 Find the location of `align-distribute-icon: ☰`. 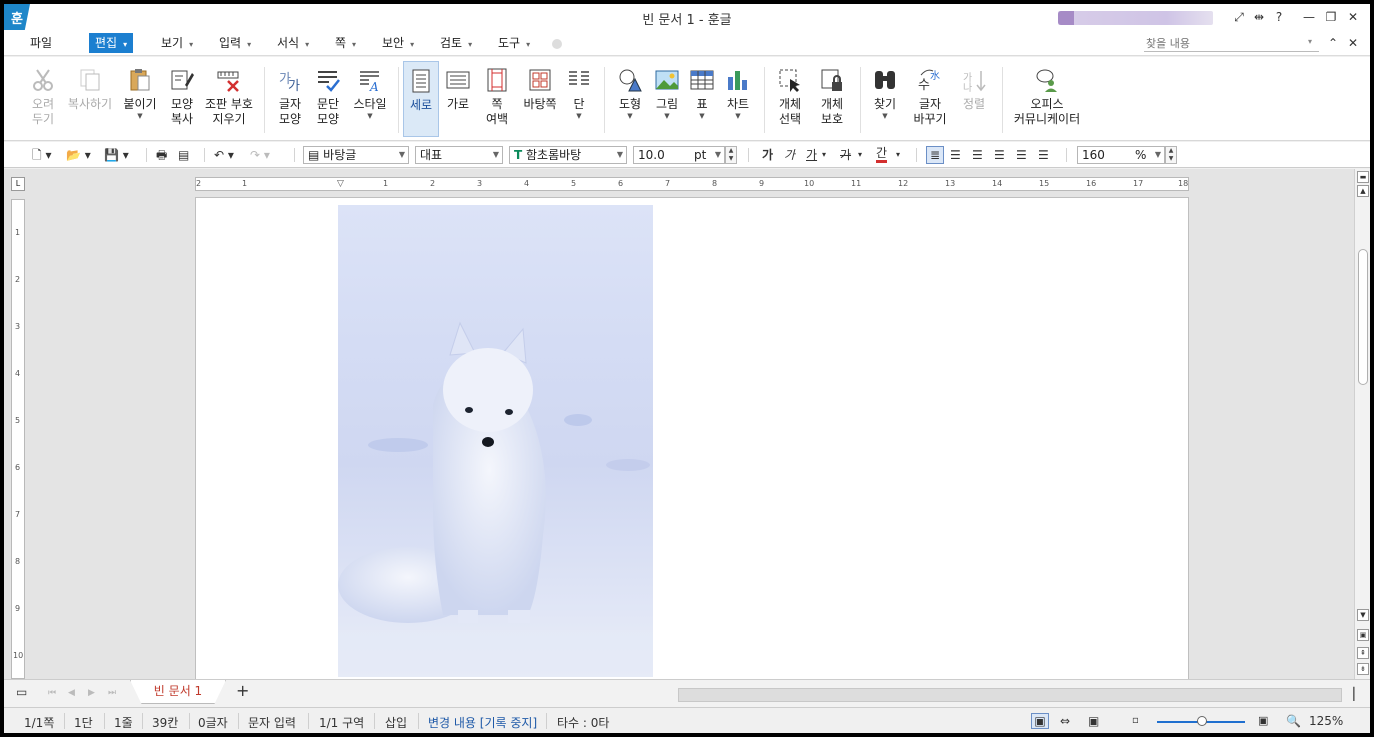

align-distribute-icon: ☰ is located at coordinates (1021, 155).